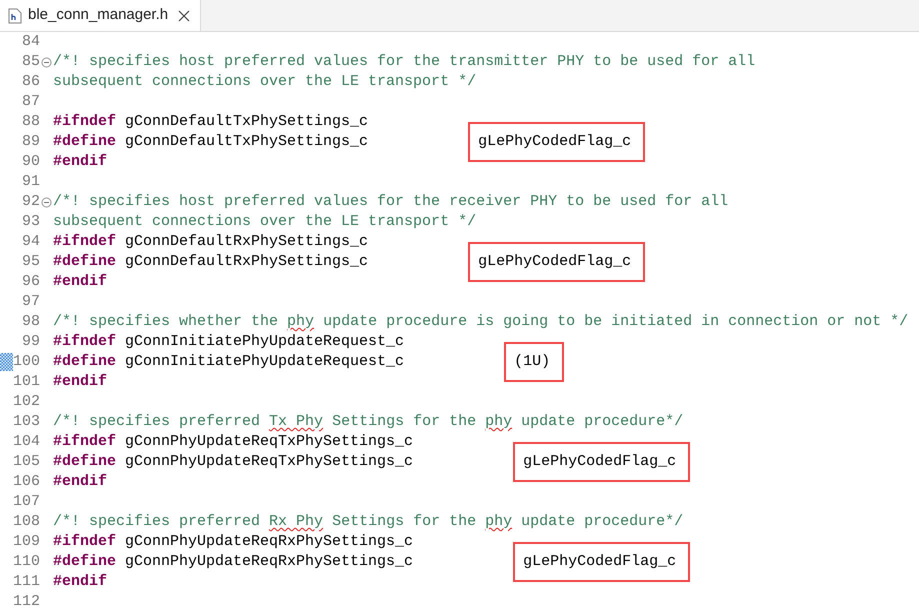 The image size is (919, 608). Describe the element at coordinates (31, 202) in the screenshot. I see `line-number: 92` at that location.